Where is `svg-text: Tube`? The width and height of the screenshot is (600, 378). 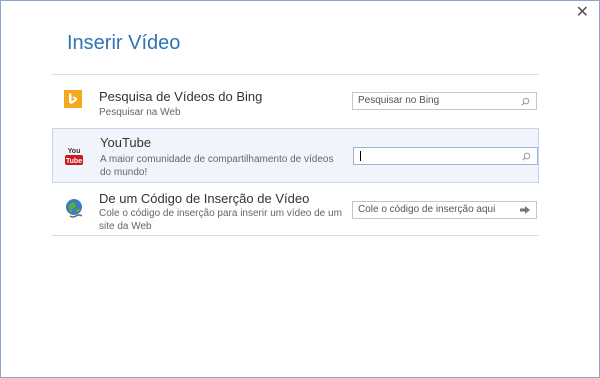
svg-text: Tube is located at coordinates (74, 161).